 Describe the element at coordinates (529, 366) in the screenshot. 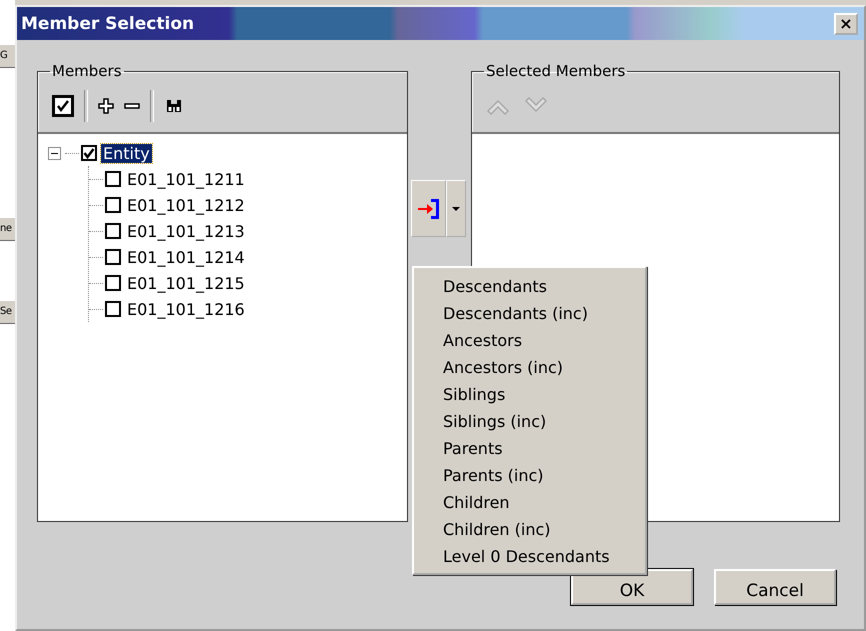

I see `menu-item: Ancestors (inc)` at that location.